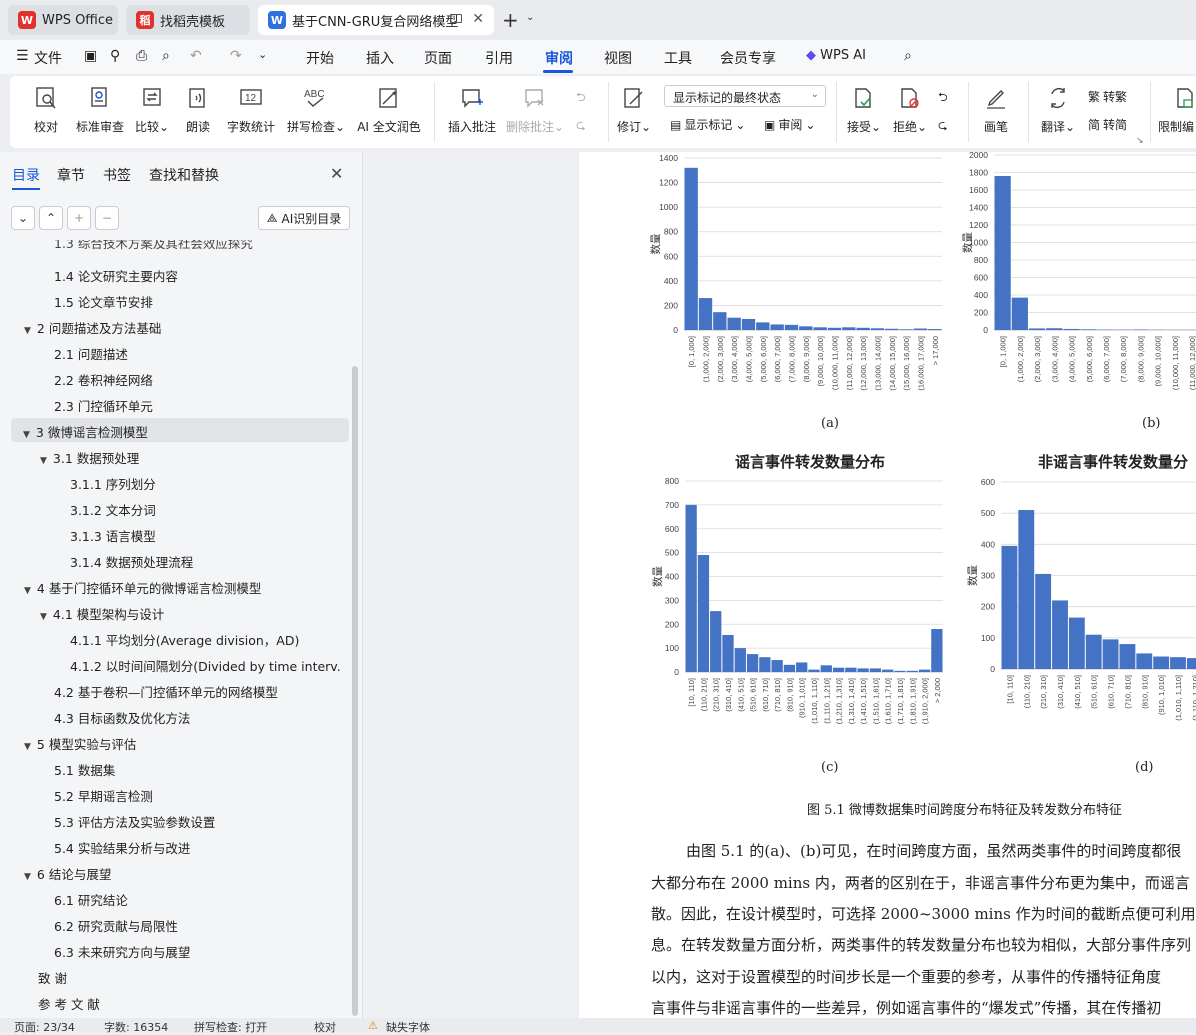  I want to click on toc-item: 2.1 问题描述, so click(91, 353).